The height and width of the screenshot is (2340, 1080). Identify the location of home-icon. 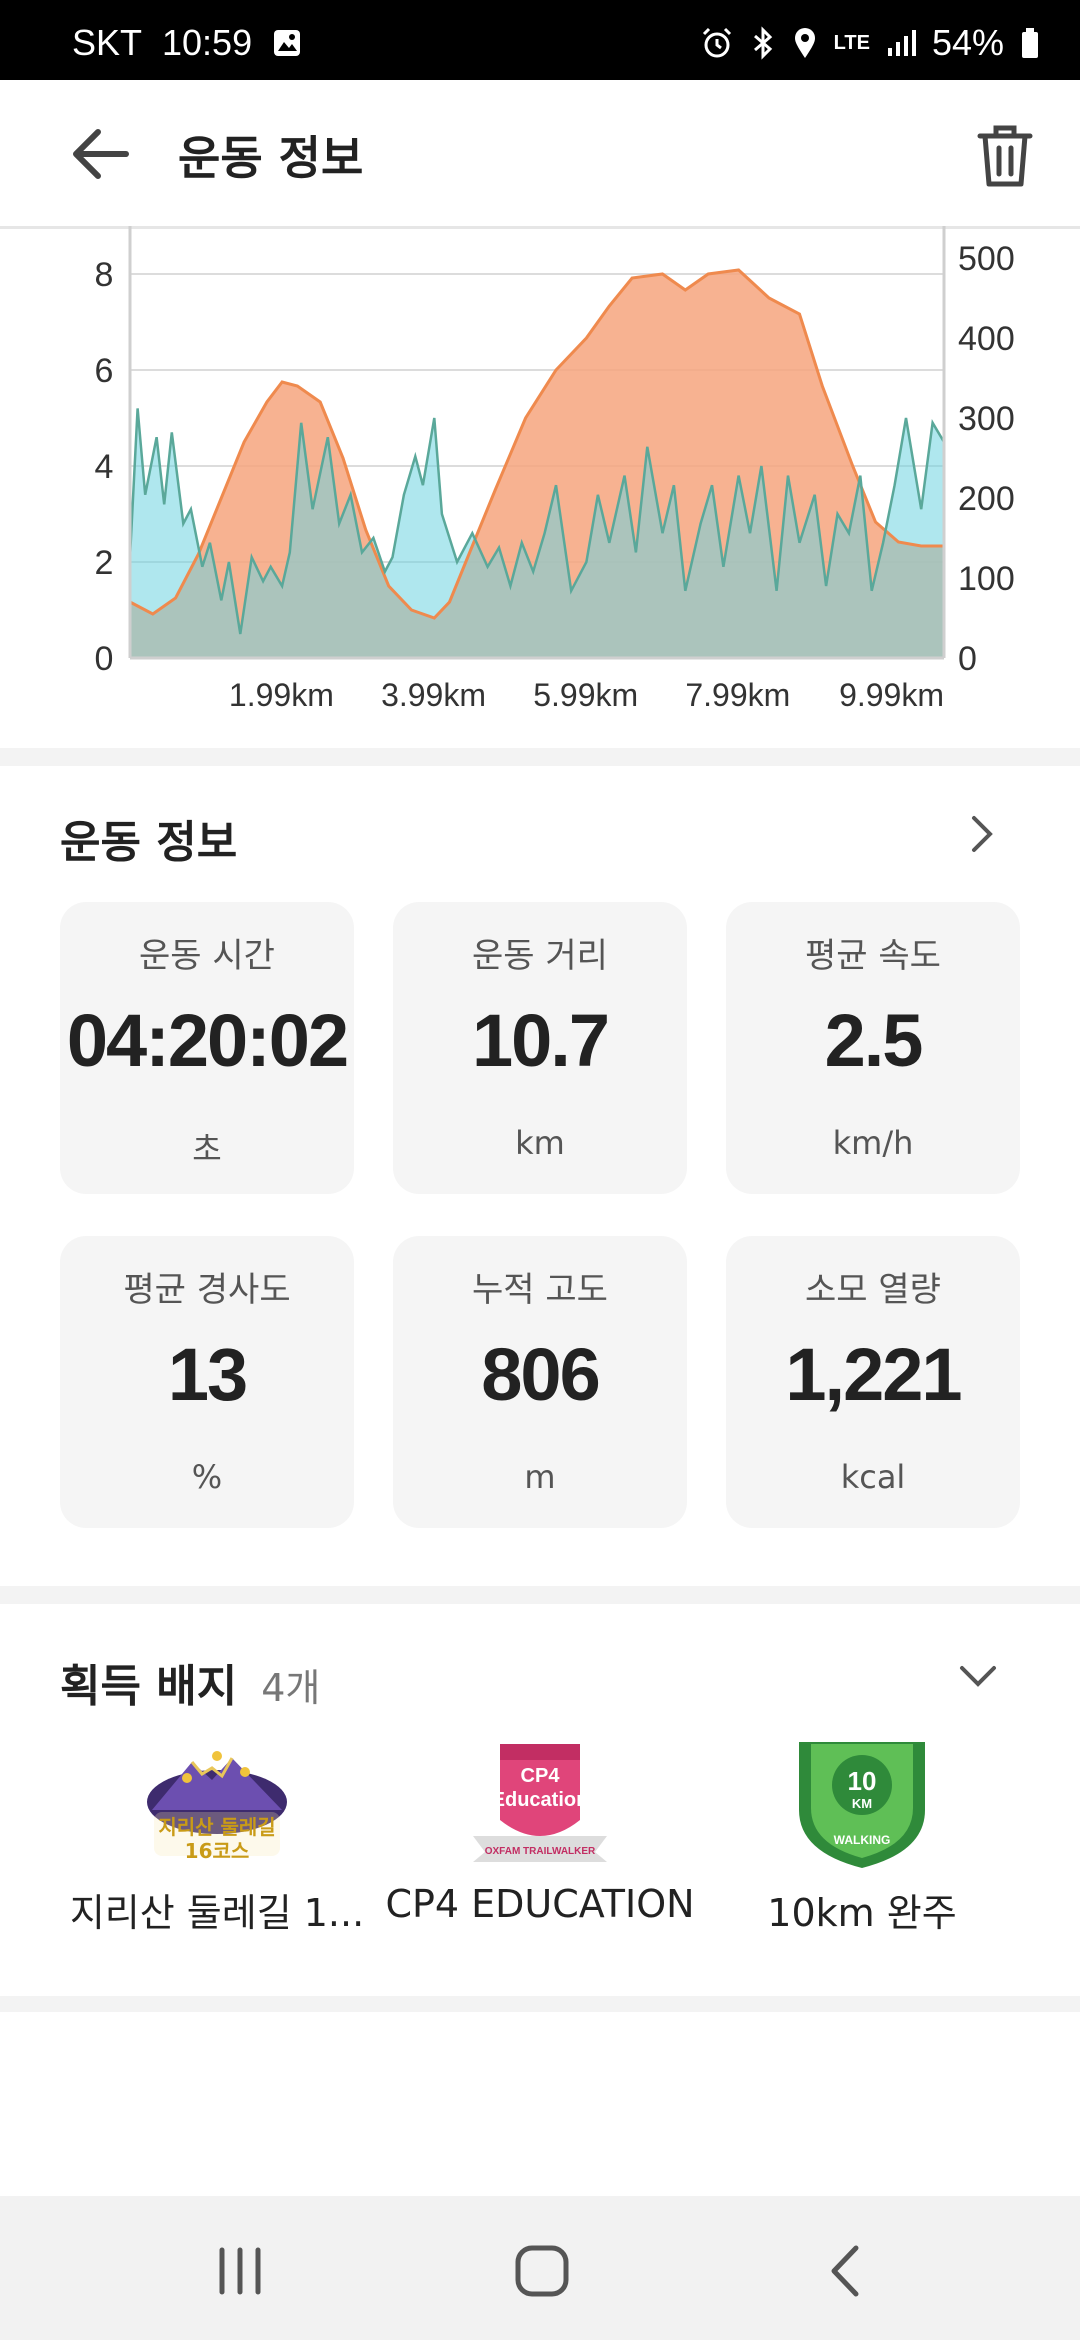
(542, 2271).